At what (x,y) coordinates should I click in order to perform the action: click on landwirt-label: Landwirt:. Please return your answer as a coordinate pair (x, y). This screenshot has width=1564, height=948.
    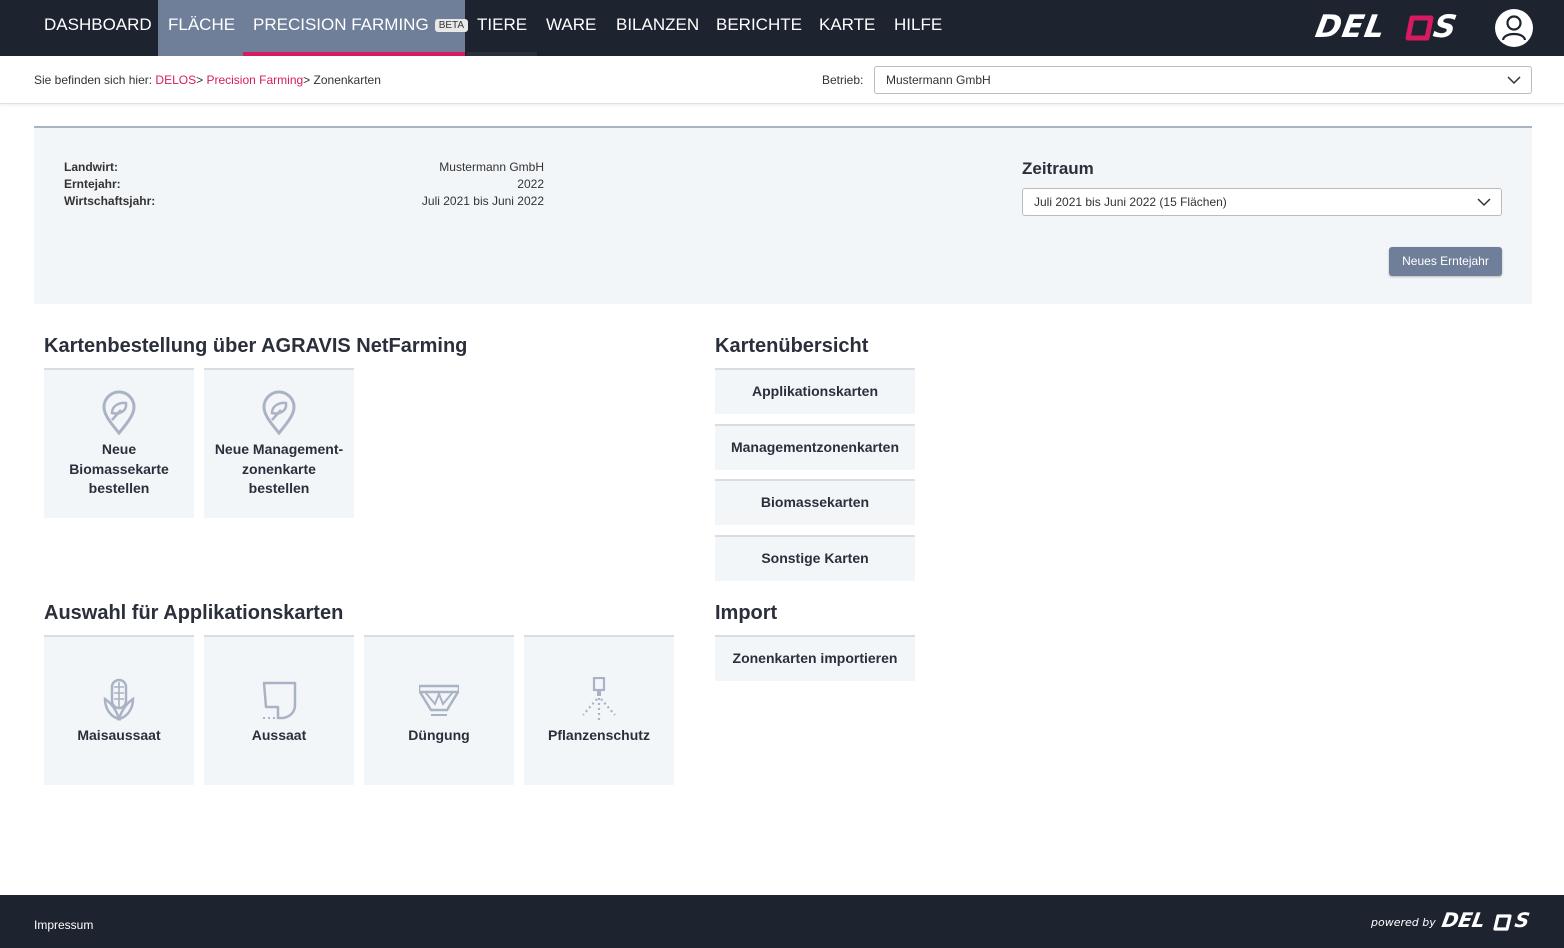
    Looking at the image, I should click on (91, 167).